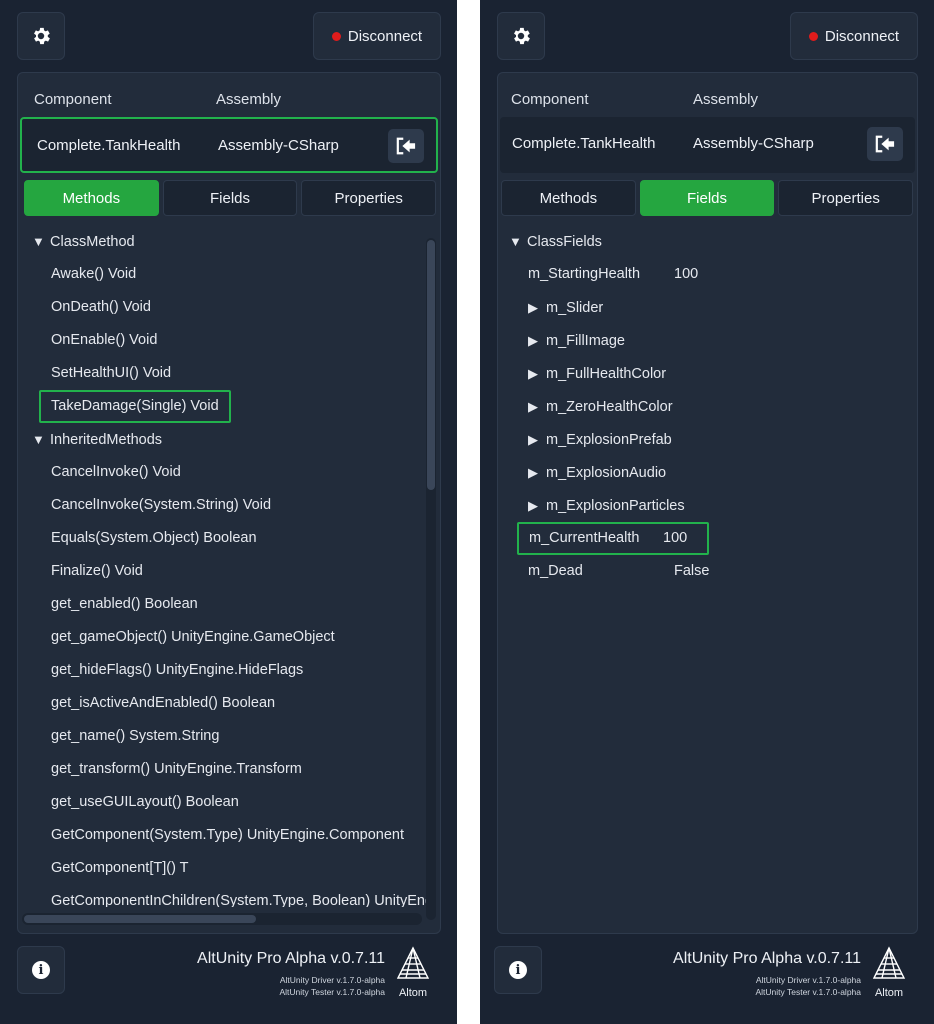  I want to click on field-item: m_StartingHealth 100, so click(658, 274).